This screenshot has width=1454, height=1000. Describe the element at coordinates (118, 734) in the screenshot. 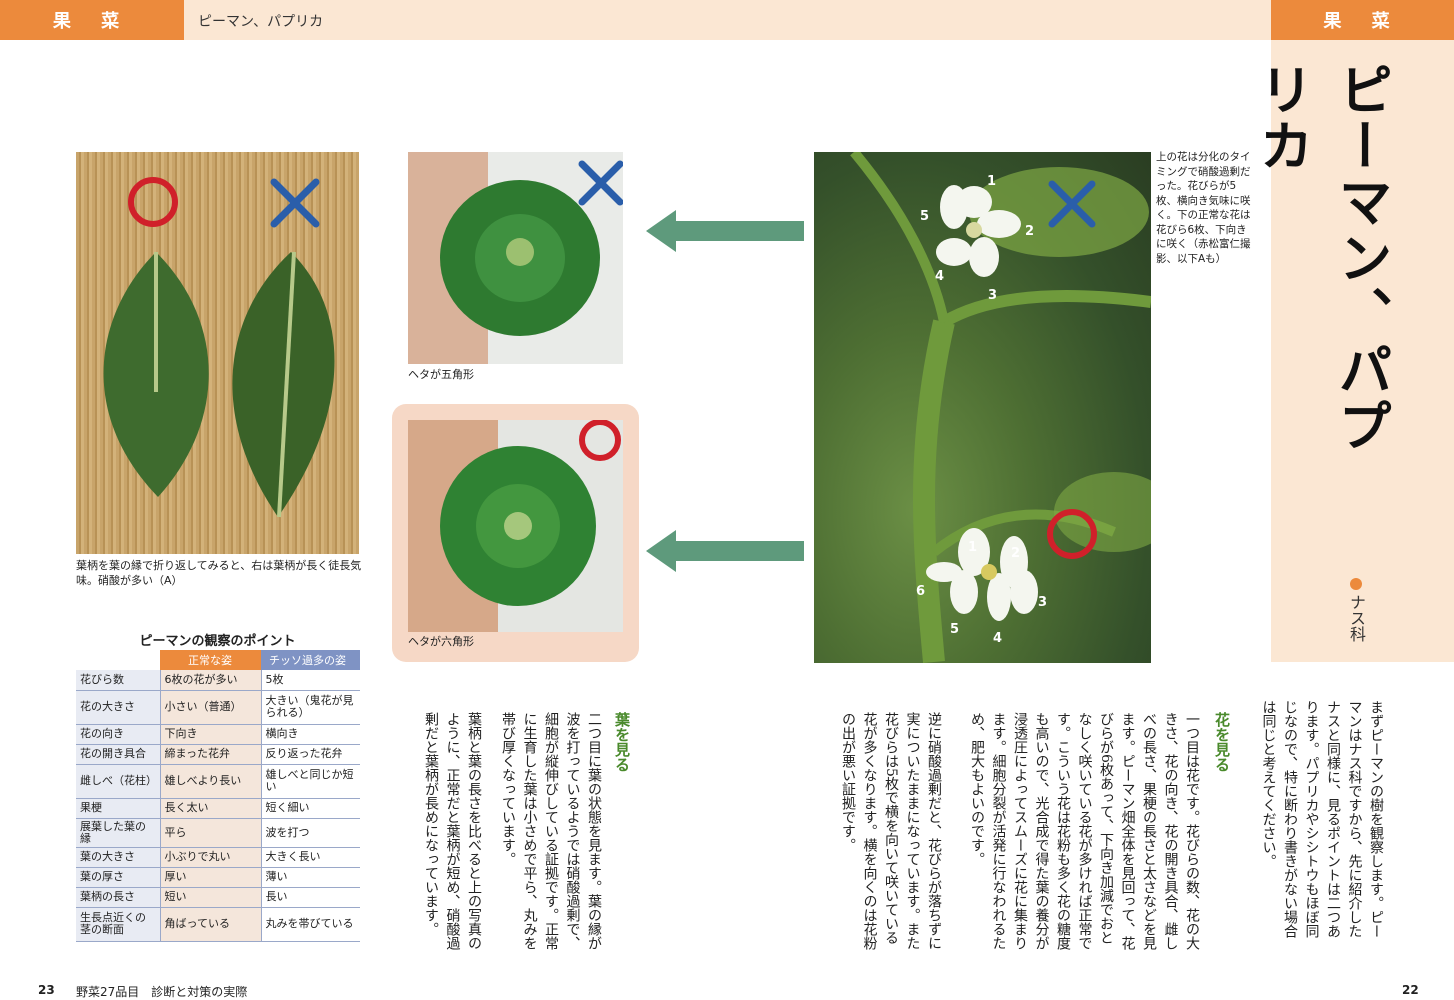

I see `table-cell: 花の向き` at that location.